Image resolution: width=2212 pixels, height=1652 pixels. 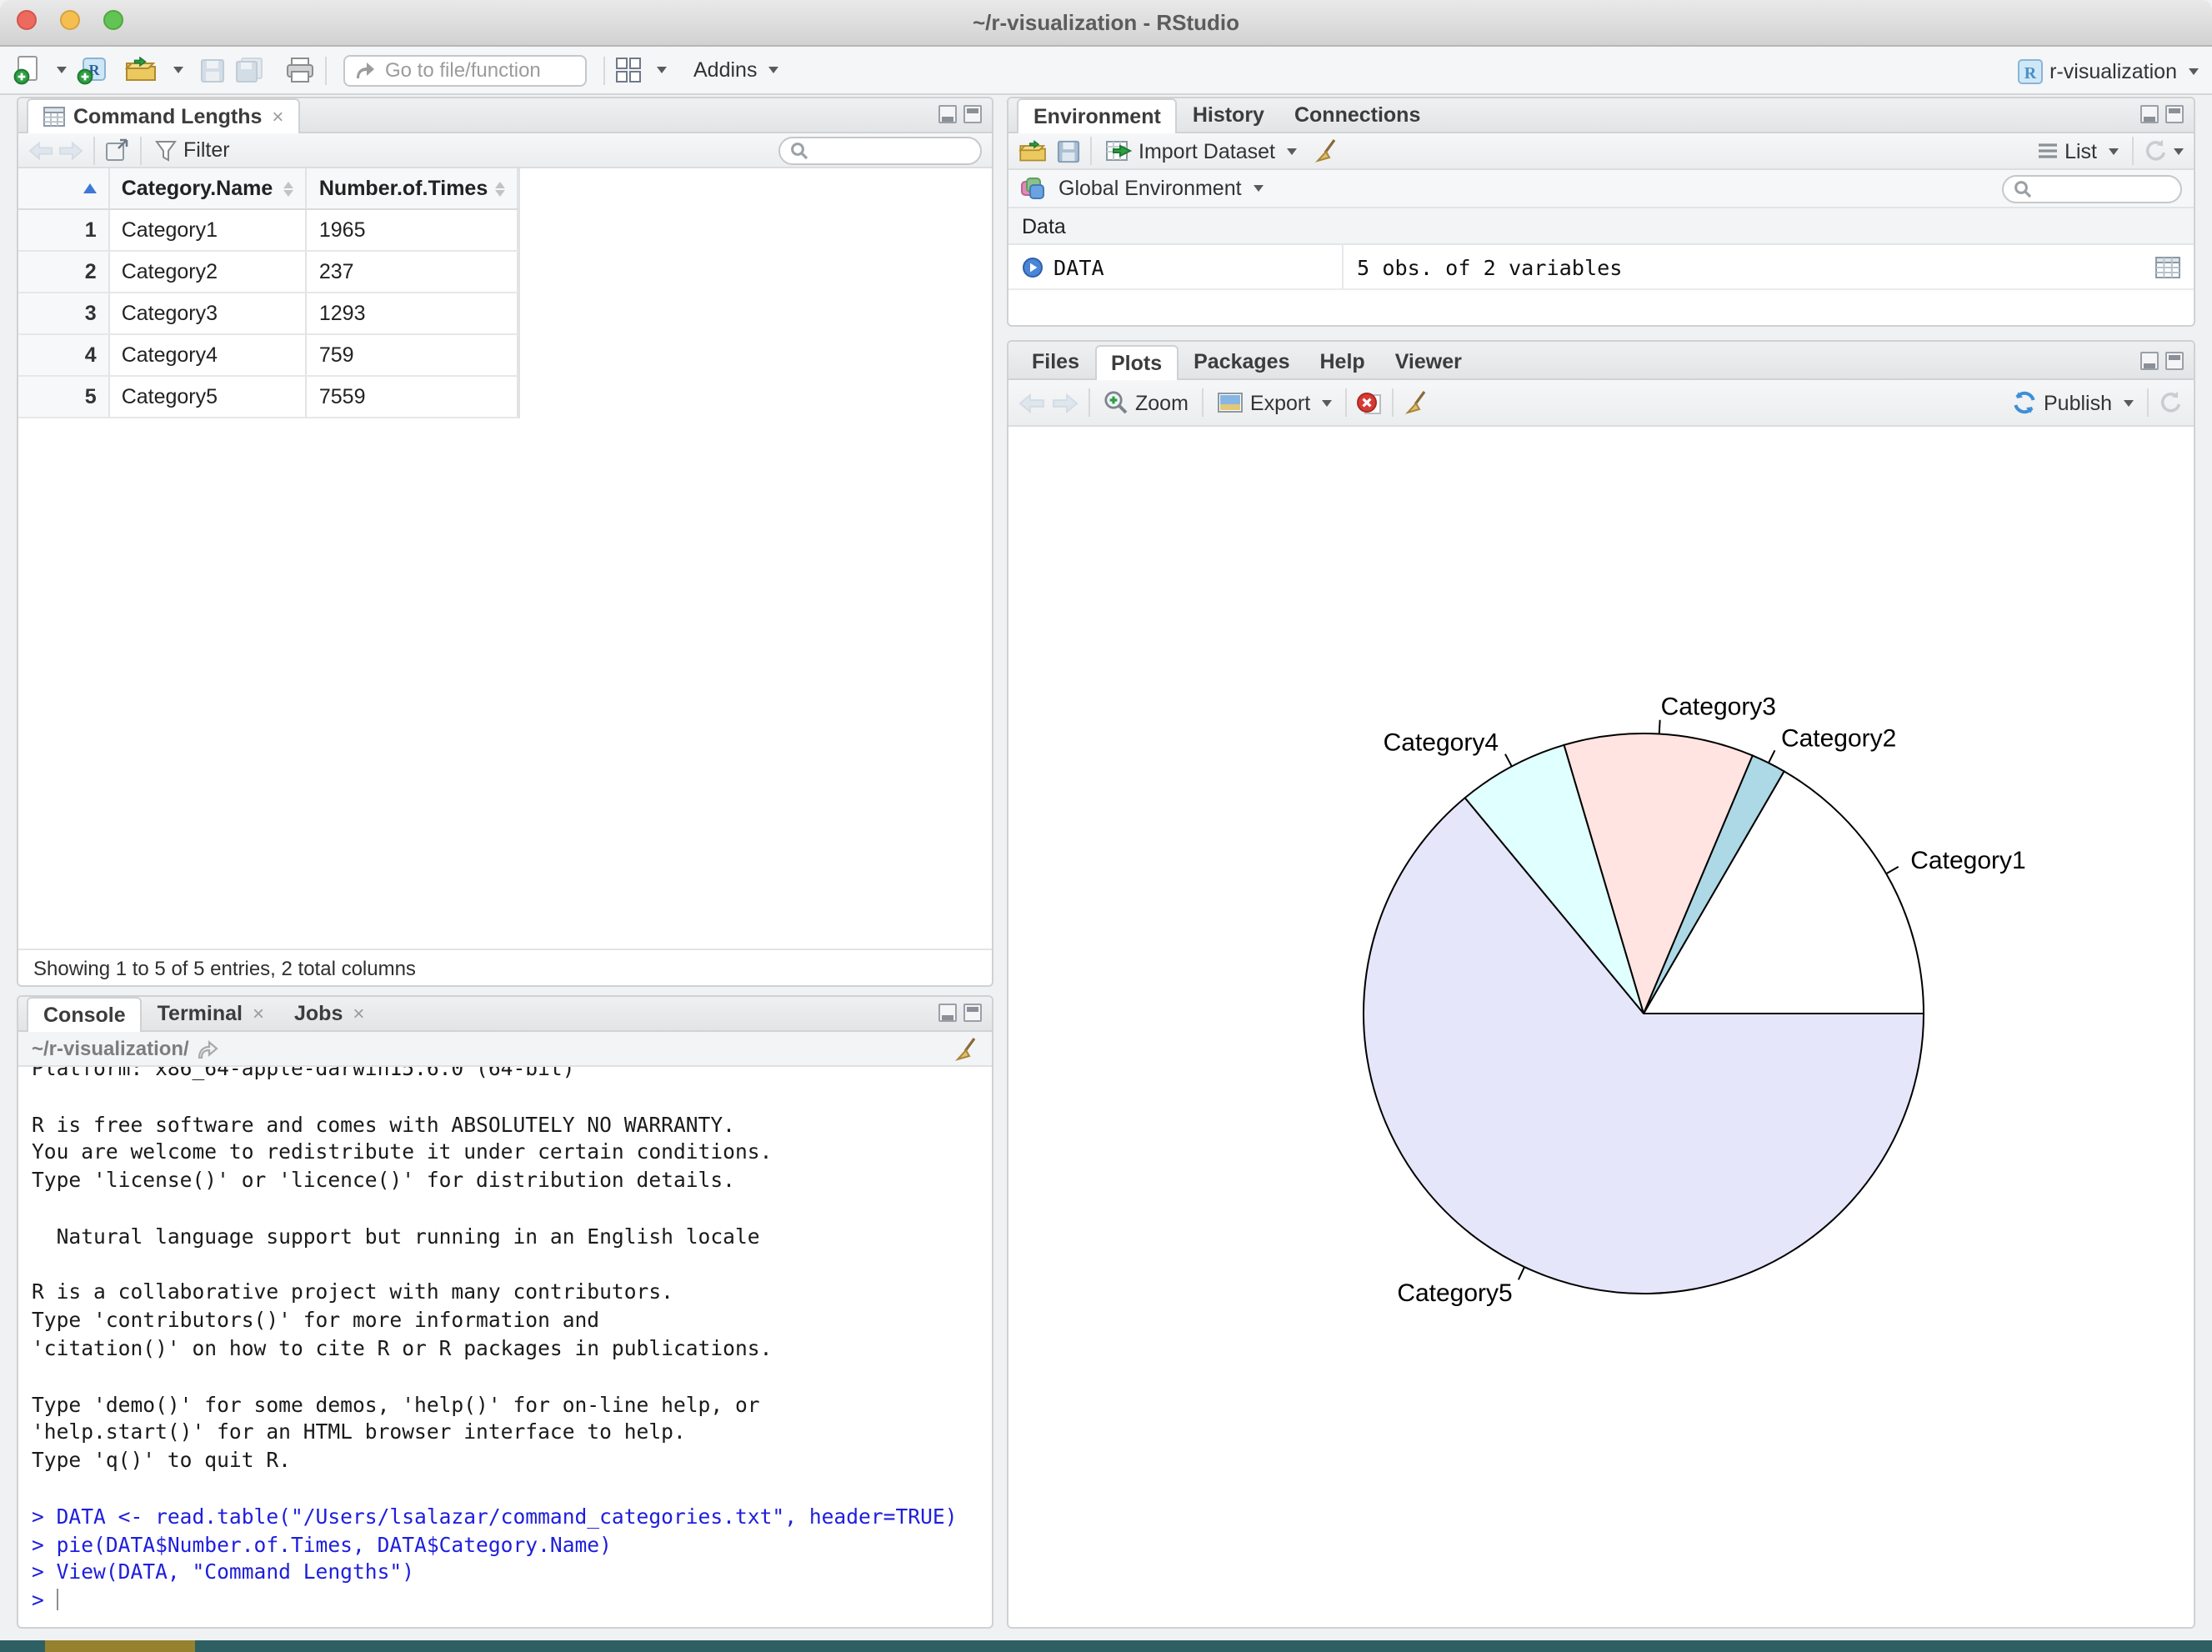 I want to click on new-file-caret-icon, so click(x=62, y=70).